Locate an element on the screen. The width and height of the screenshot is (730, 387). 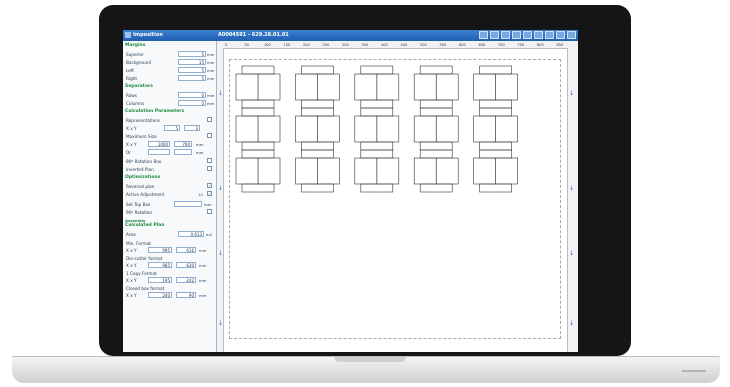
die-format-label-row: Die-cutter format is located at coordinates (144, 258).